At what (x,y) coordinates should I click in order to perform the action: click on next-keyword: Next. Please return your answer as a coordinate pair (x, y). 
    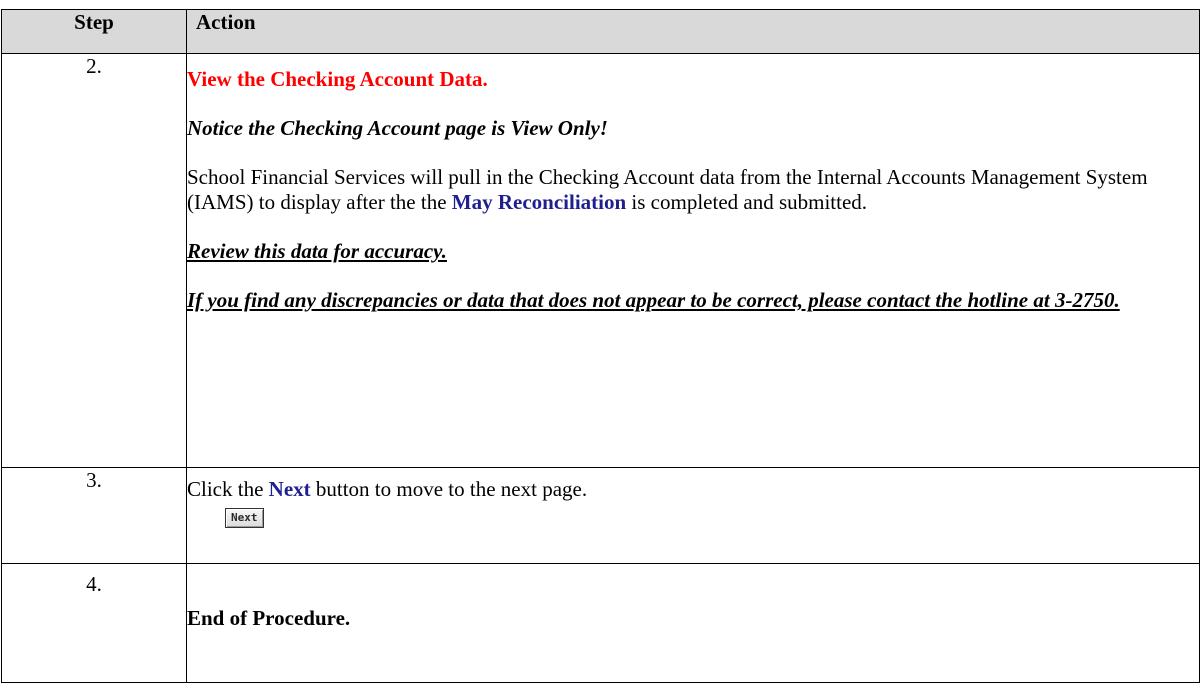
    Looking at the image, I should click on (289, 489).